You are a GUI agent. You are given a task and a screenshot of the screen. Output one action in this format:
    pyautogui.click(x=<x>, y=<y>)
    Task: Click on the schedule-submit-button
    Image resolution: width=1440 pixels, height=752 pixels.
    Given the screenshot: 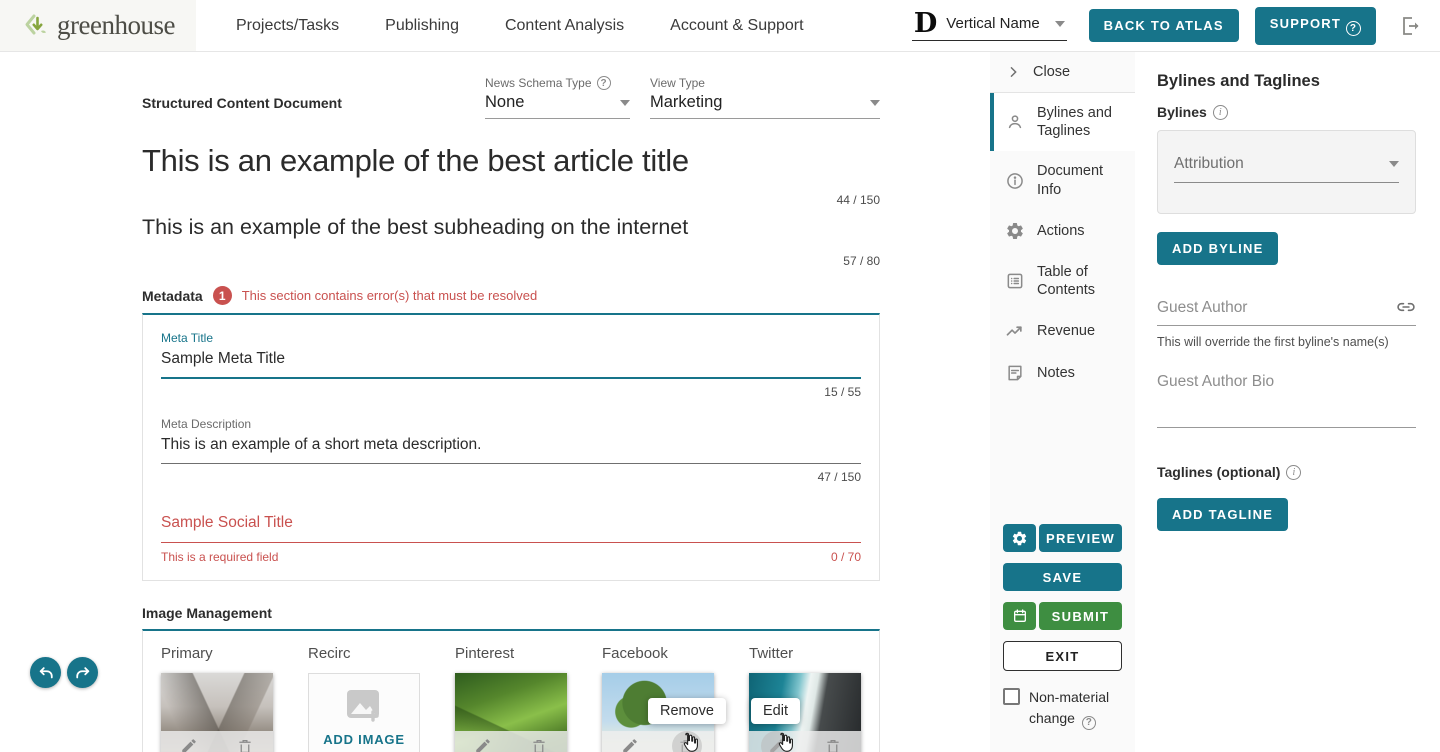 What is the action you would take?
    pyautogui.click(x=1019, y=616)
    